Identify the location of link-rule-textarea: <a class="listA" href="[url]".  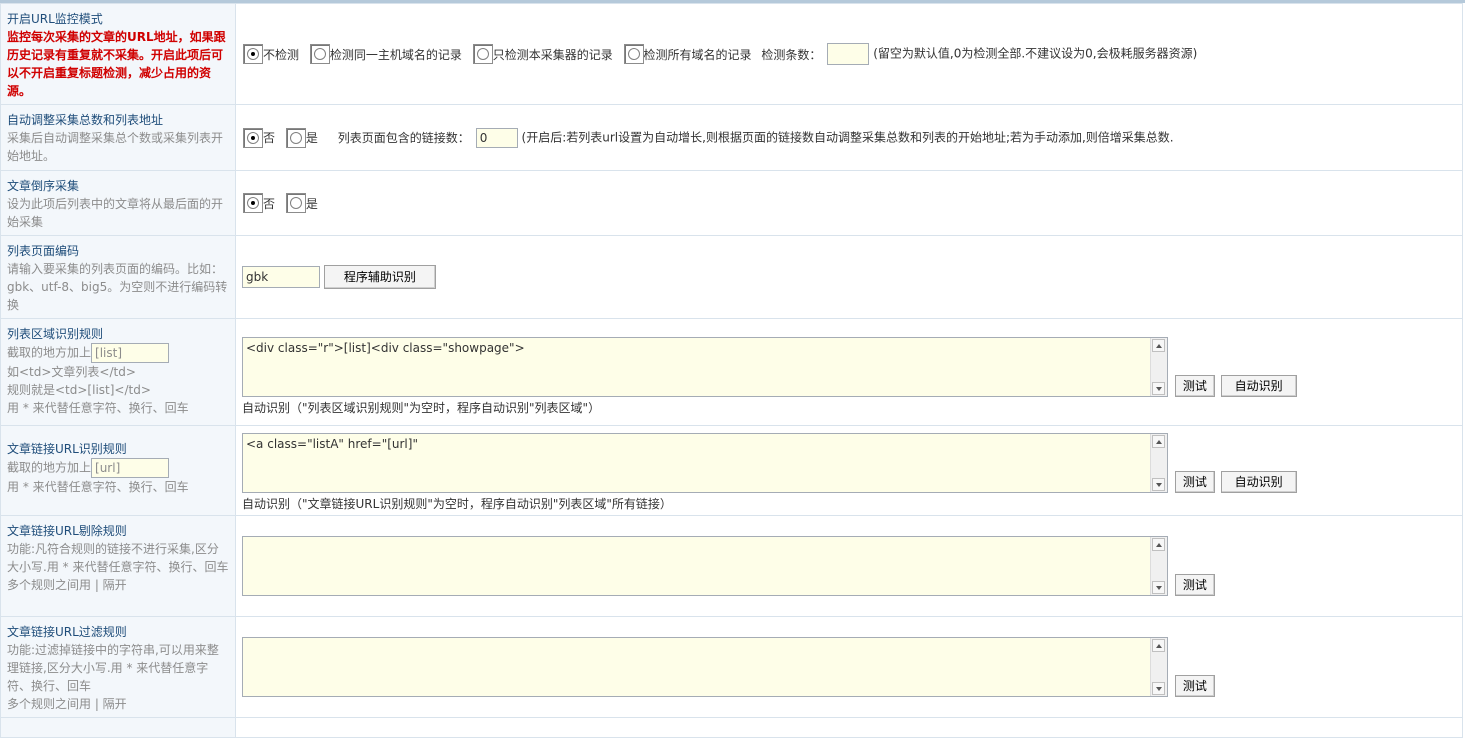
(705, 463).